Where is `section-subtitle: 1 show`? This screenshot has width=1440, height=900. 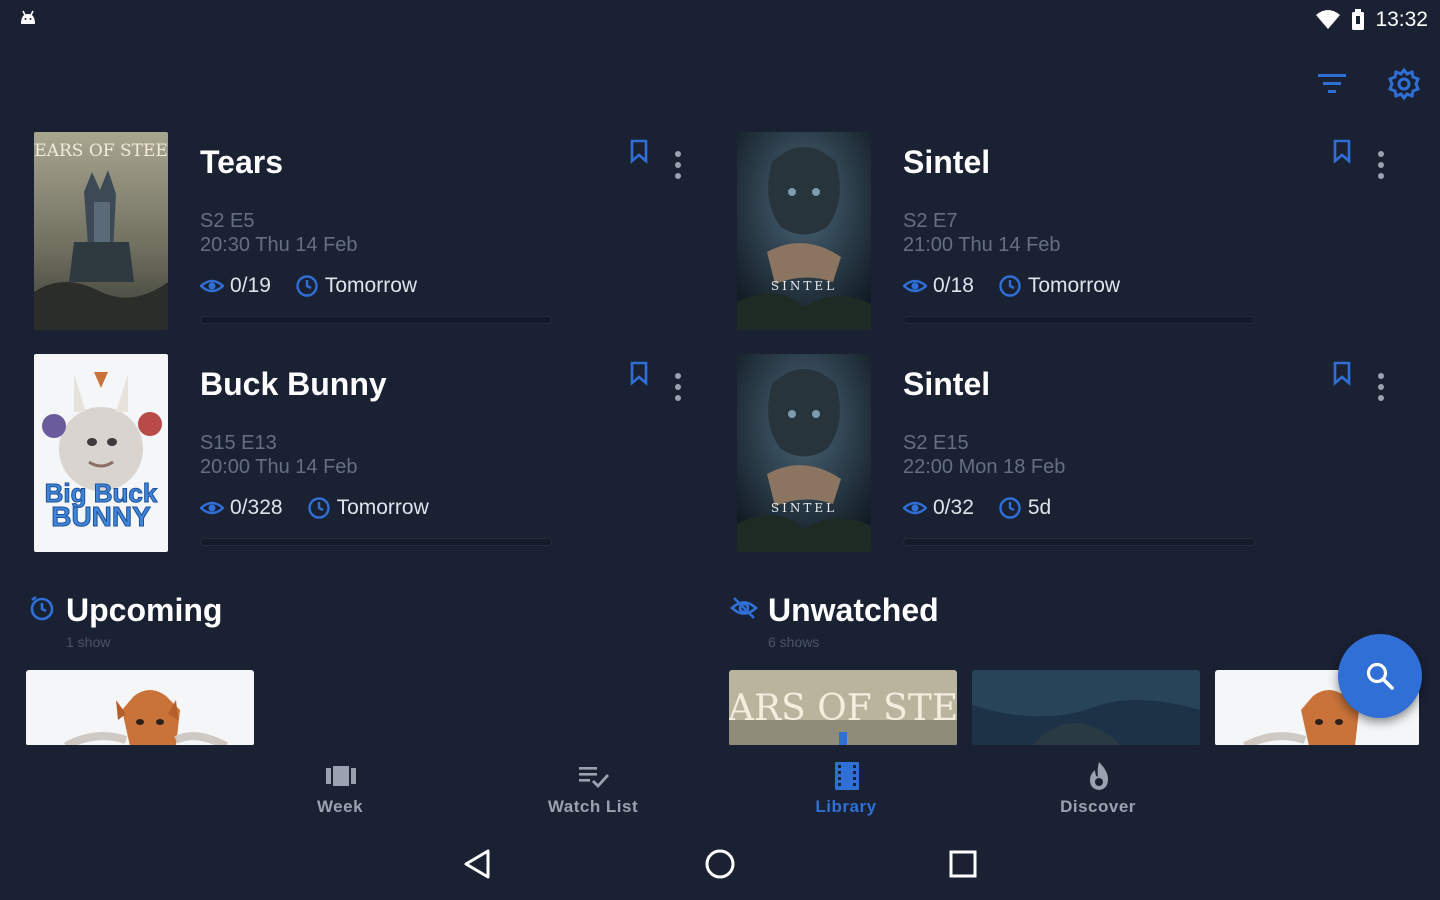 section-subtitle: 1 show is located at coordinates (88, 642).